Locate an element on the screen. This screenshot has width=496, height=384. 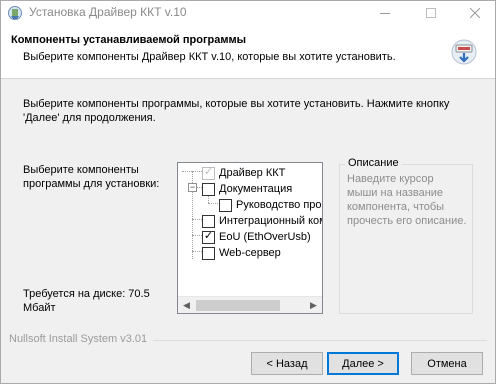
tree-item-eou: ✓ EoU (EthOverUsb) is located at coordinates (256, 237).